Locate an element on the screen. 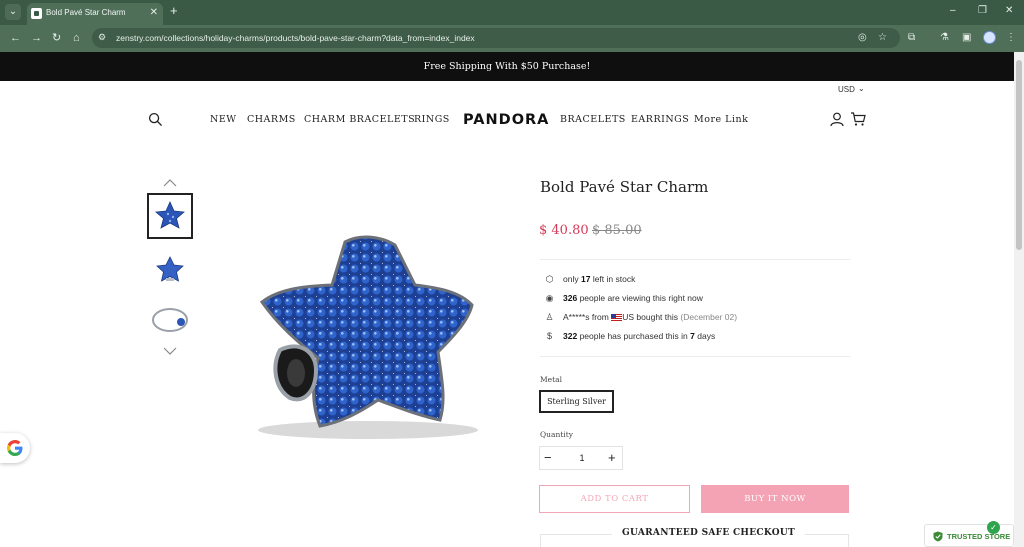 This screenshot has height=547, width=1024. product-title: Bold Pavé Star Charm is located at coordinates (624, 187).